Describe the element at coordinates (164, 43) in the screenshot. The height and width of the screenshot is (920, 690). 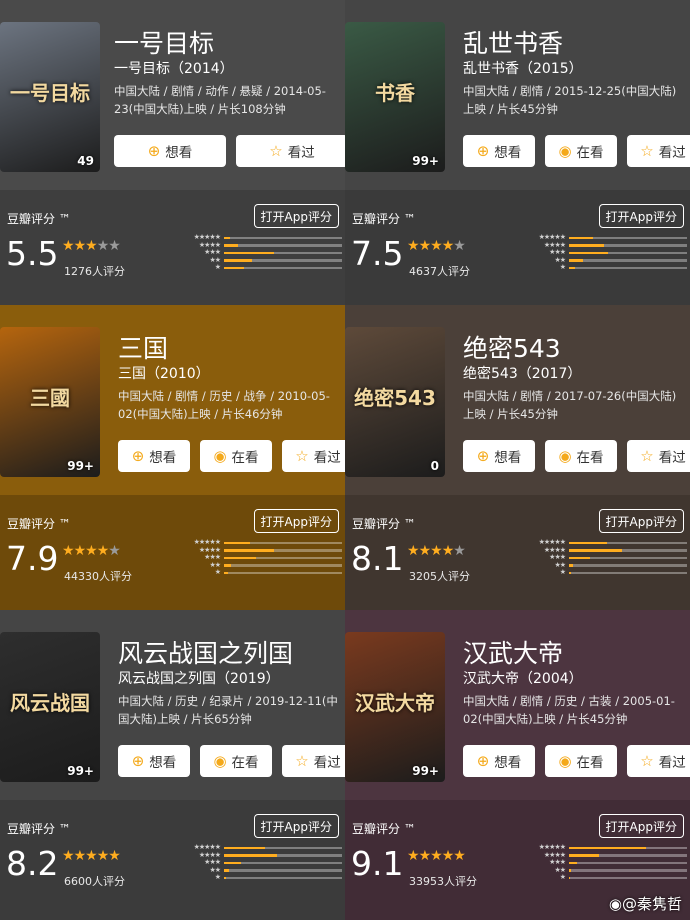
I see `movie-title: 一号目标` at that location.